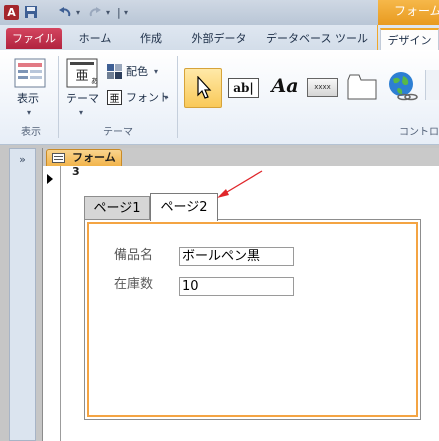  Describe the element at coordinates (50, 179) in the screenshot. I see `current-record-arrow-icon` at that location.